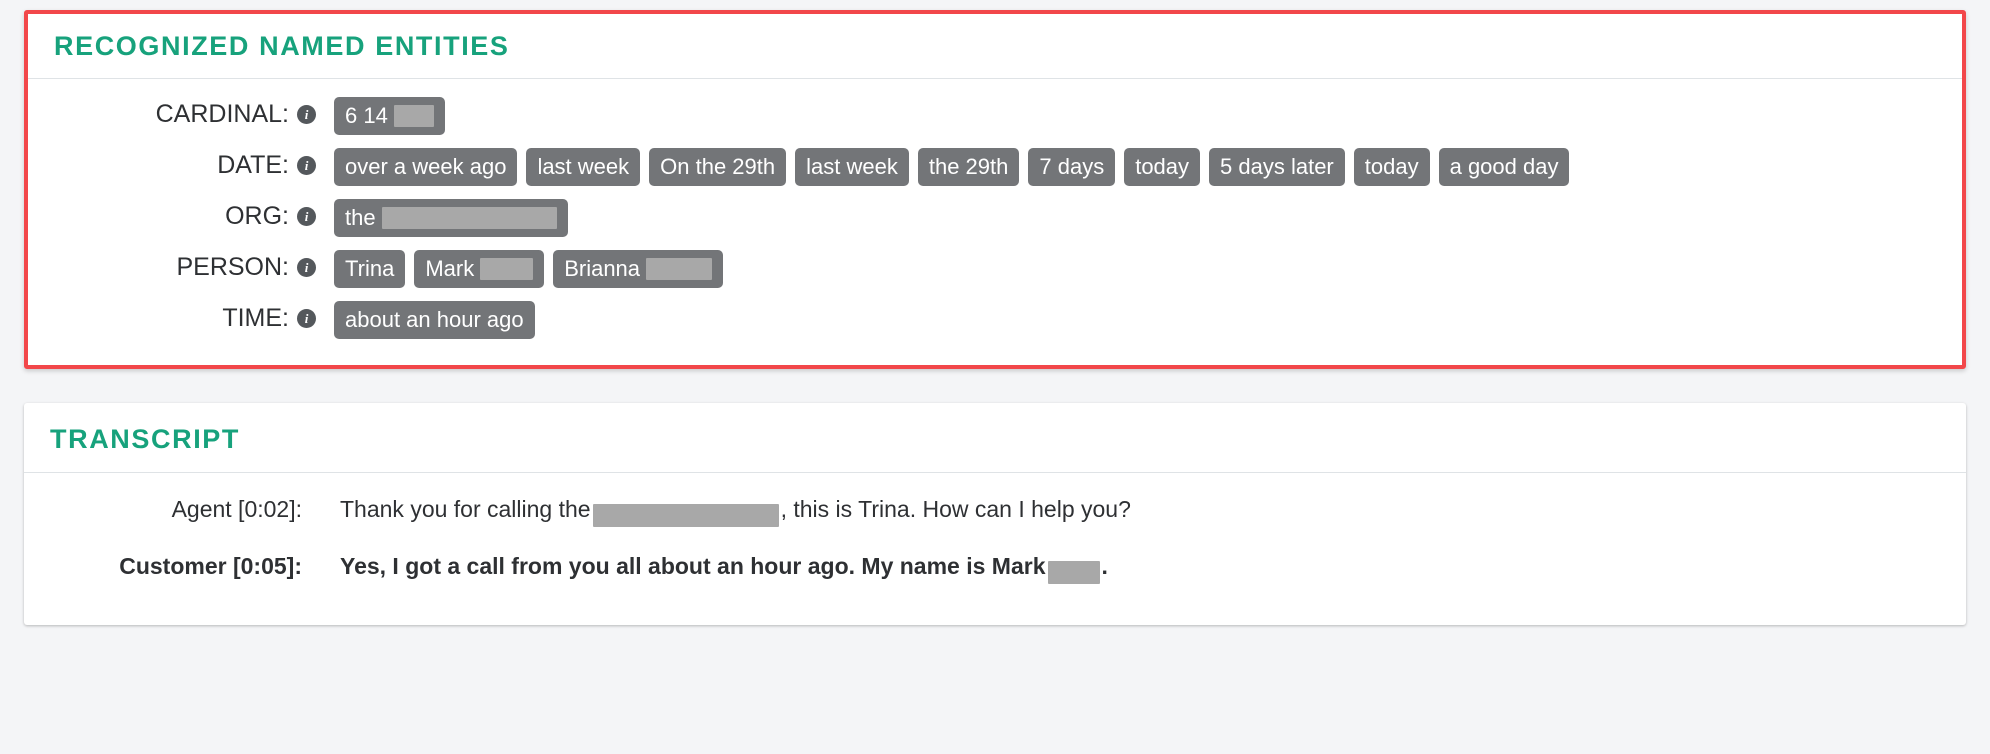 The width and height of the screenshot is (1990, 754). Describe the element at coordinates (389, 115) in the screenshot. I see `entity-chip: 6 14` at that location.